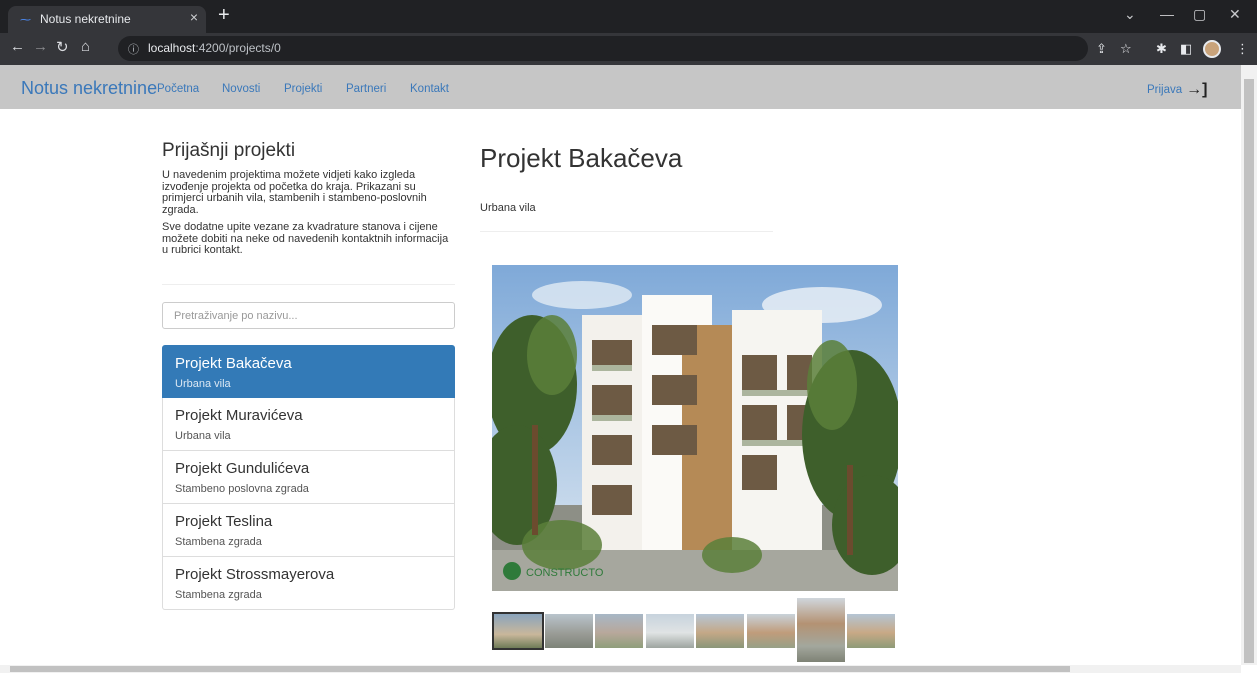  Describe the element at coordinates (242, 468) in the screenshot. I see `project-title: Projekt Gundulićeva` at that location.